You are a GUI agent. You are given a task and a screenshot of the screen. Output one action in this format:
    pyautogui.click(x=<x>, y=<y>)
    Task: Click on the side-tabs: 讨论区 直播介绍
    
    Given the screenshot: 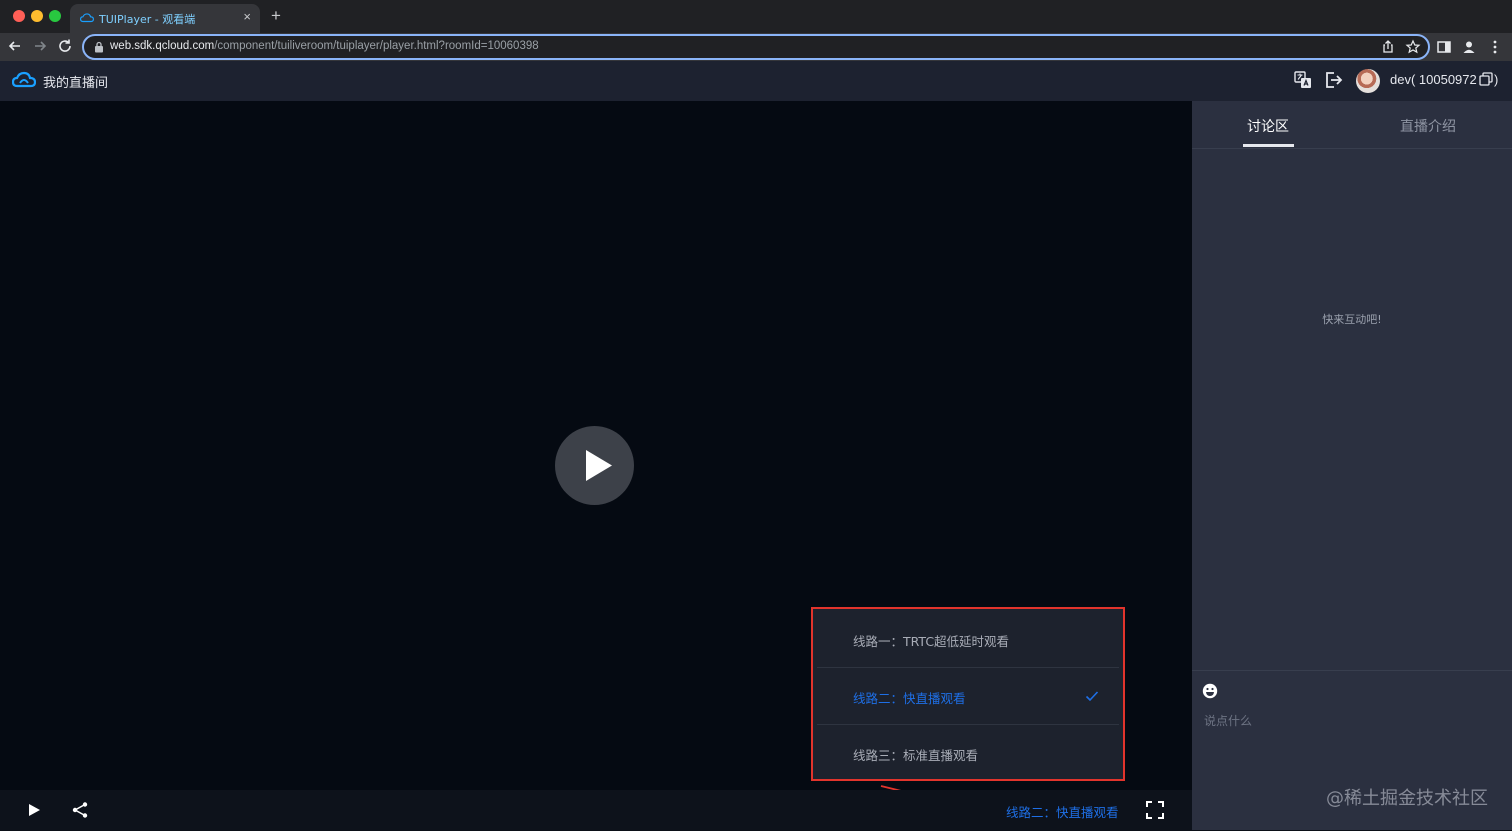 What is the action you would take?
    pyautogui.click(x=1352, y=125)
    